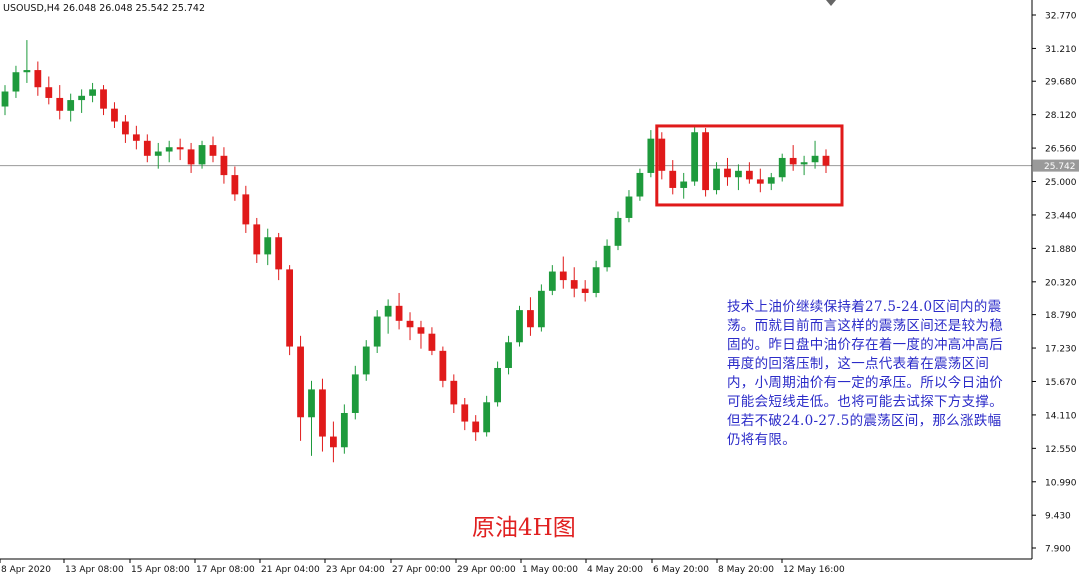  I want to click on x-tick-label: 12 May 16:00, so click(814, 570).